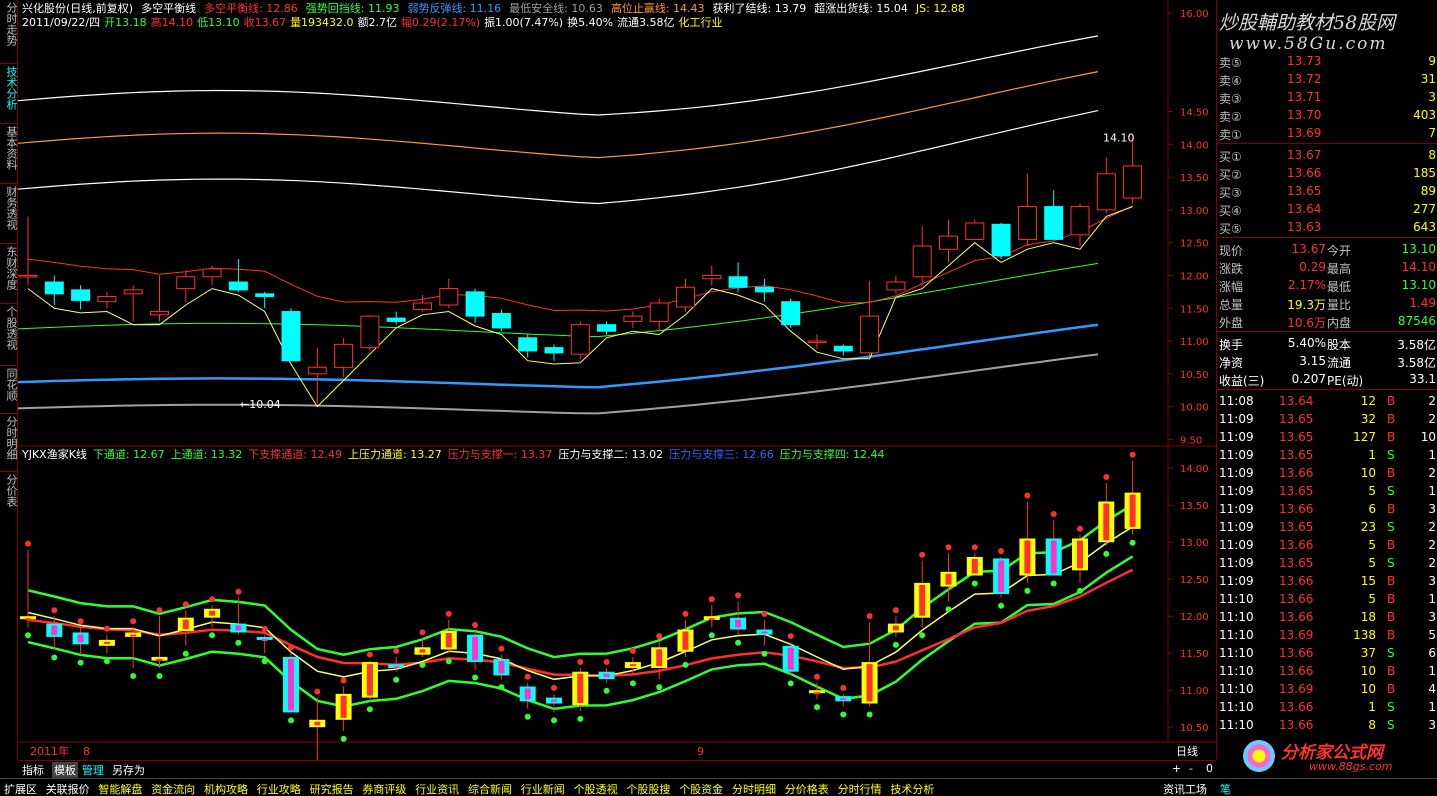 The image size is (1437, 796). I want to click on header3-item-0: YJKX渔家K线, so click(54, 454).